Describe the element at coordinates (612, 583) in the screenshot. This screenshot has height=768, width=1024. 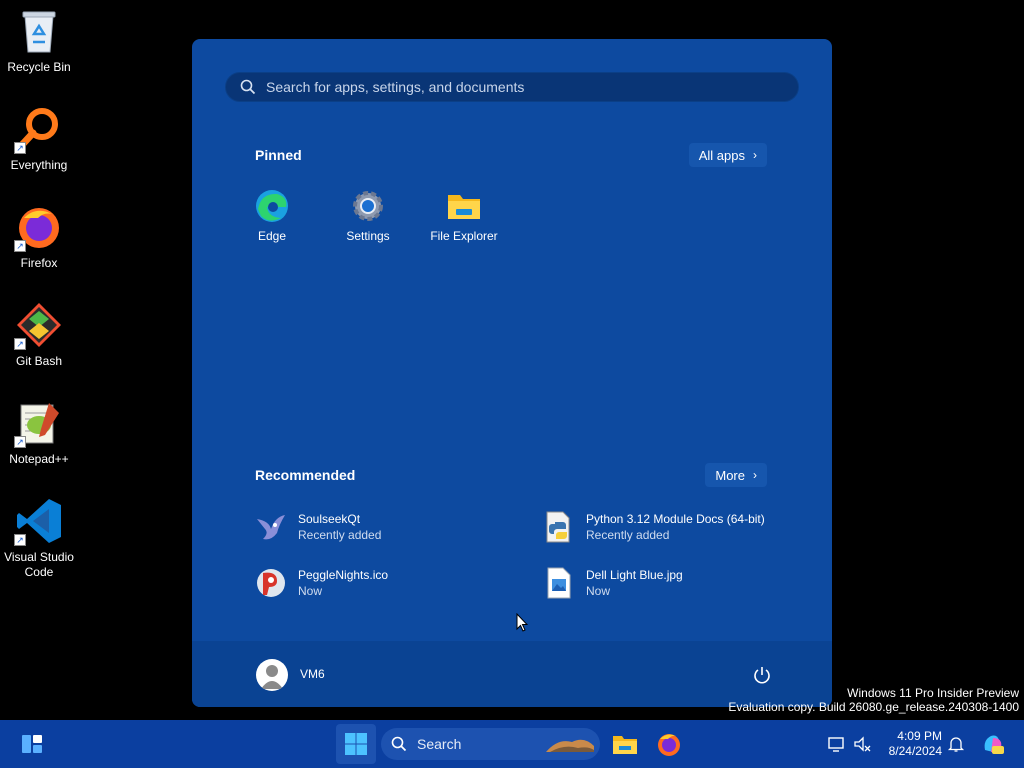
I see `recommended-item-dell-light-blue: Dell Light Blue.jpg Now` at that location.